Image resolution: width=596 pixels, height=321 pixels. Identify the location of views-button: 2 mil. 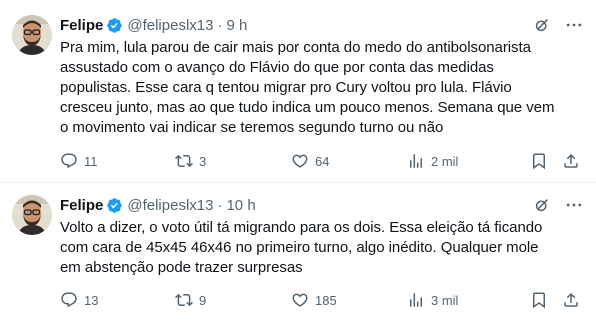
(432, 161).